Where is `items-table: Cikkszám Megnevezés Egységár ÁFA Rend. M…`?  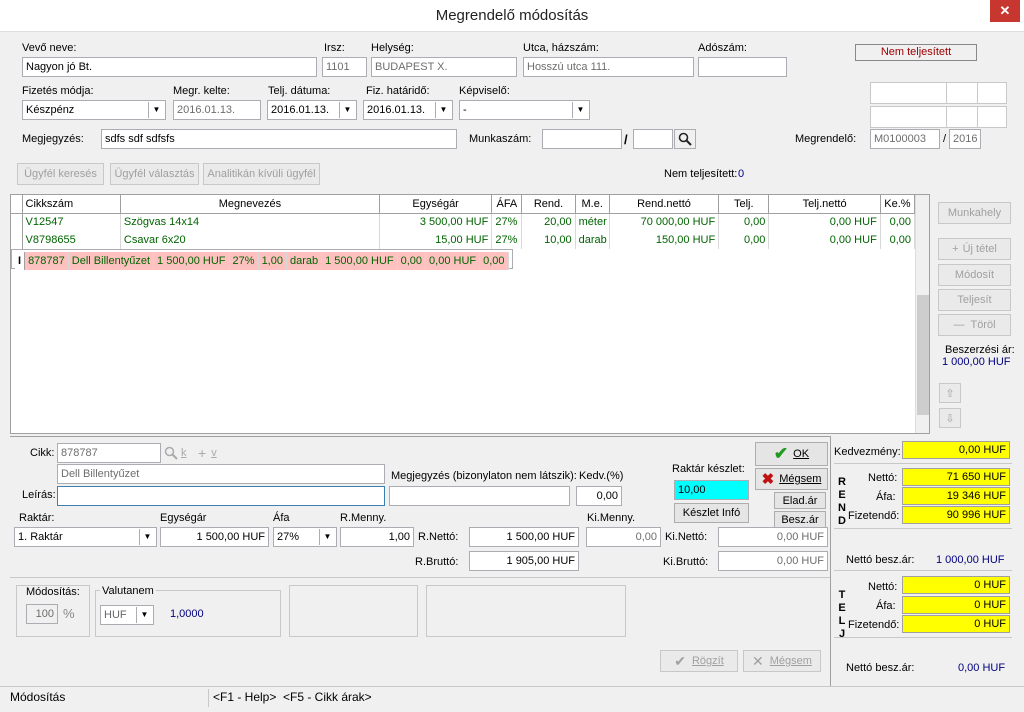 items-table: Cikkszám Megnevezés Egységár ÁFA Rend. M… is located at coordinates (463, 232).